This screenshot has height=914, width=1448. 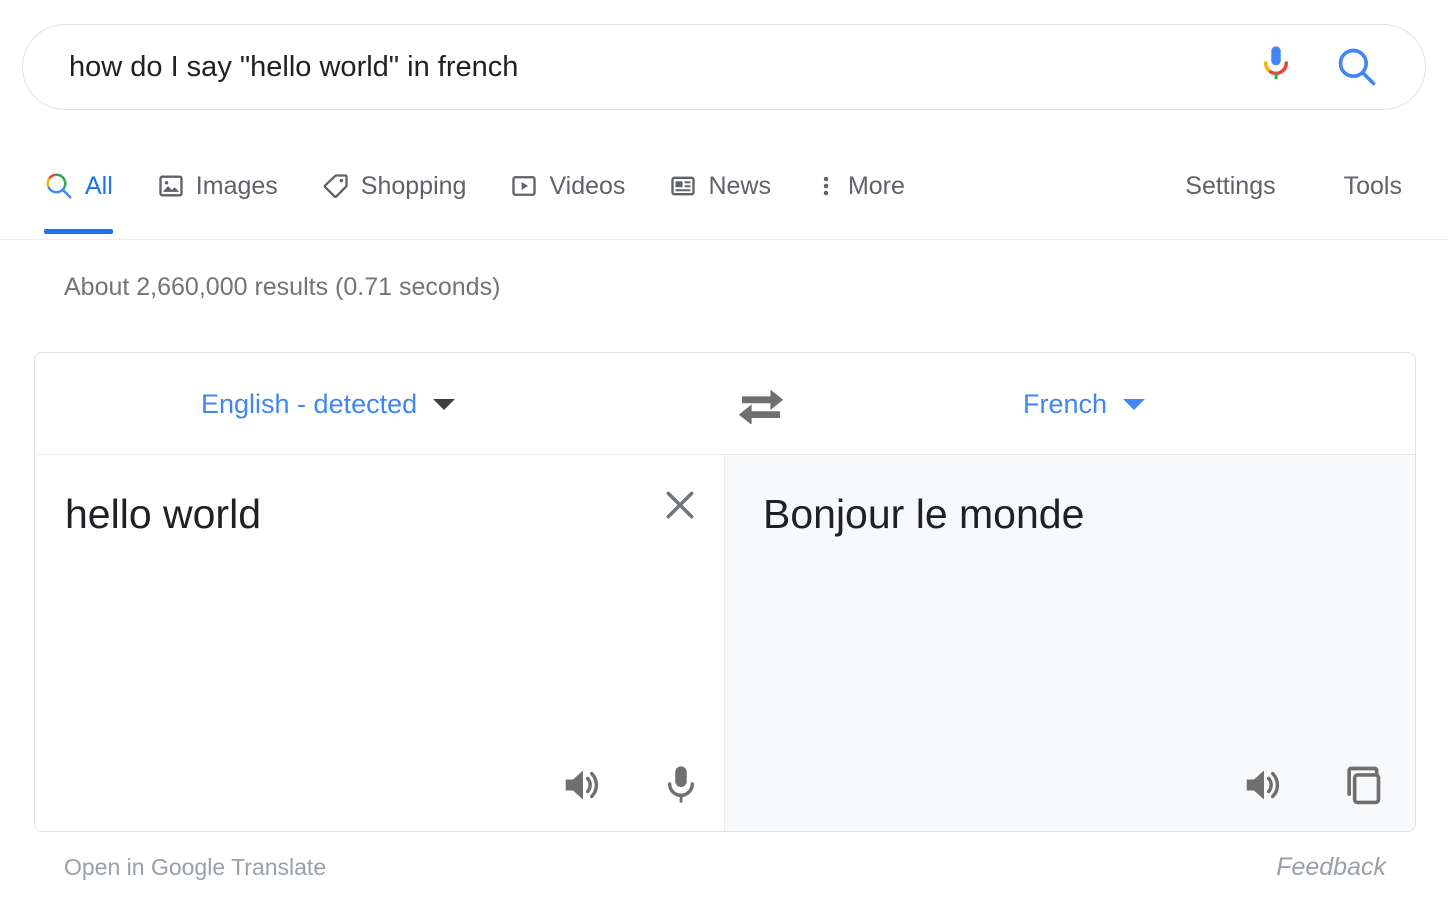 I want to click on video-icon, so click(x=524, y=186).